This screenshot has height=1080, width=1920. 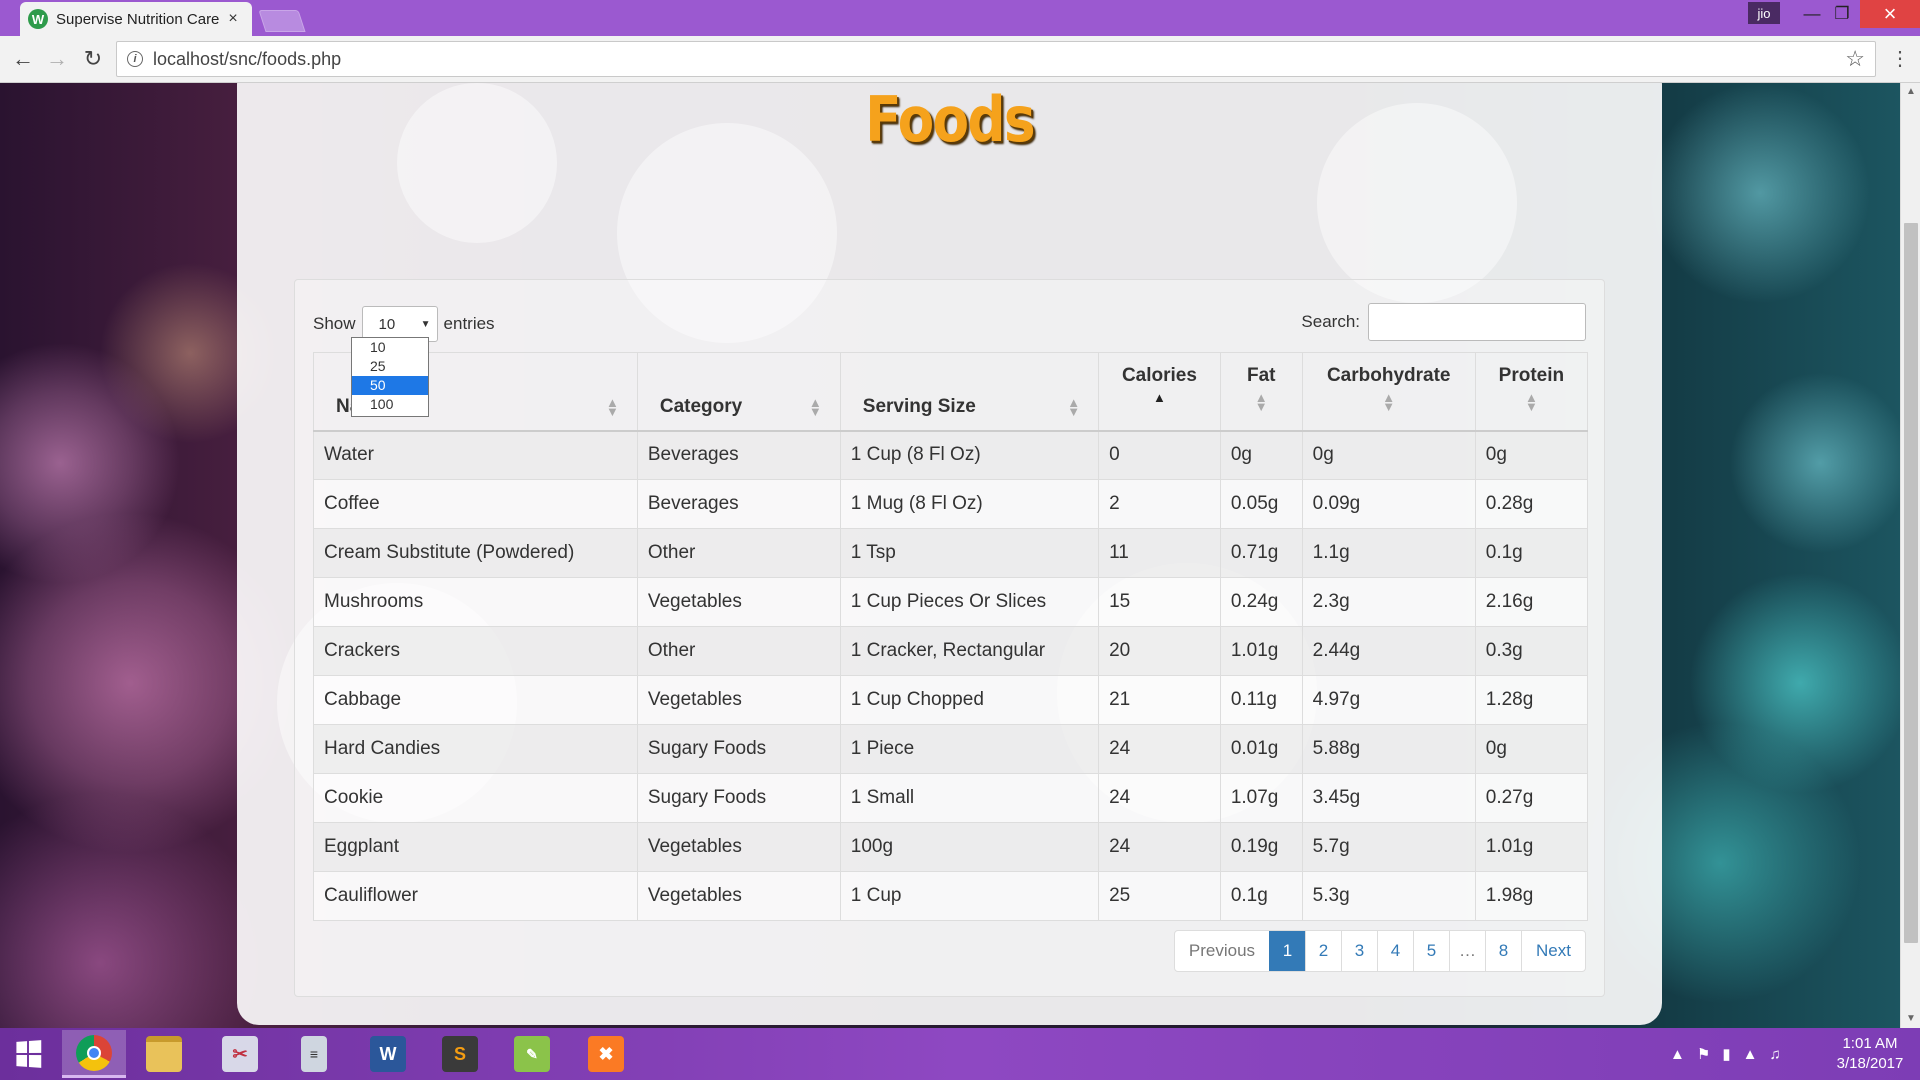 What do you see at coordinates (1395, 951) in the screenshot?
I see `page-button-4: 4` at bounding box center [1395, 951].